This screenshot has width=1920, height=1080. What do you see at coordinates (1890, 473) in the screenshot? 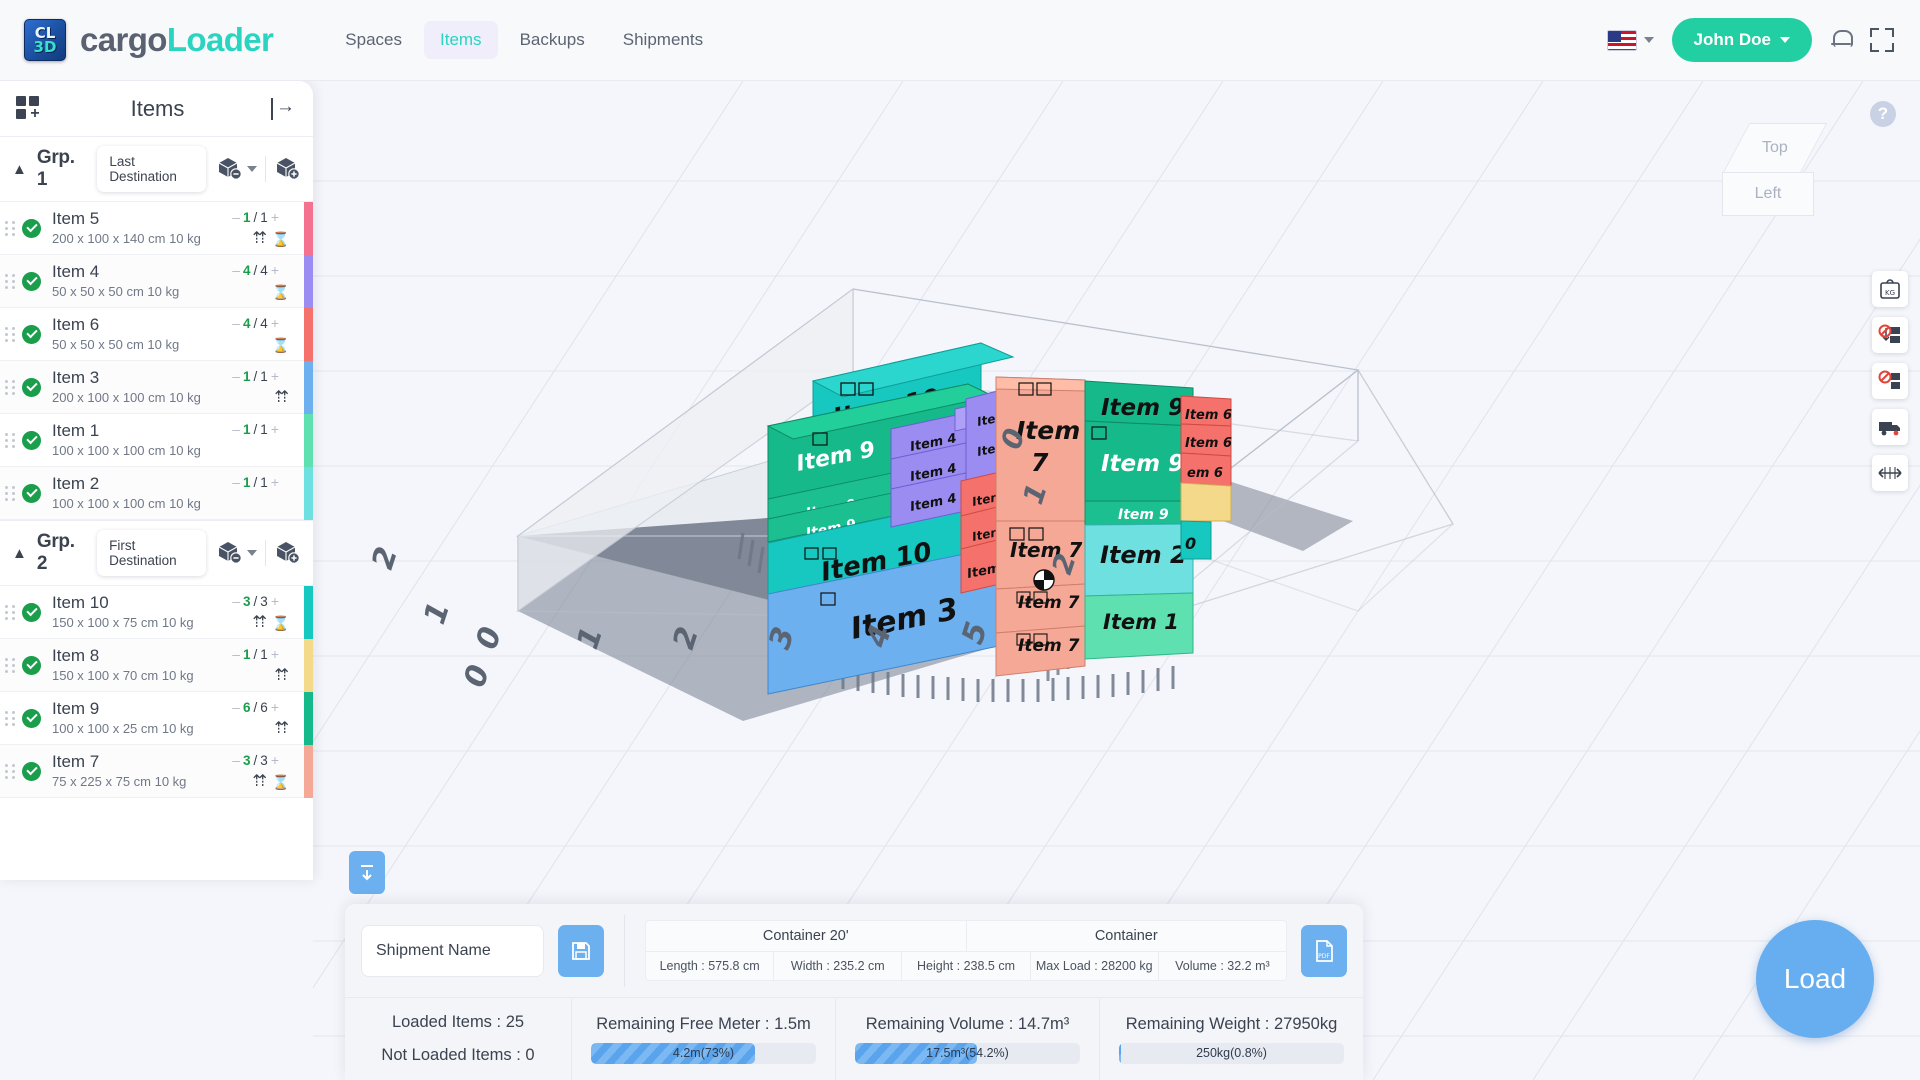
I see `measure-tool` at bounding box center [1890, 473].